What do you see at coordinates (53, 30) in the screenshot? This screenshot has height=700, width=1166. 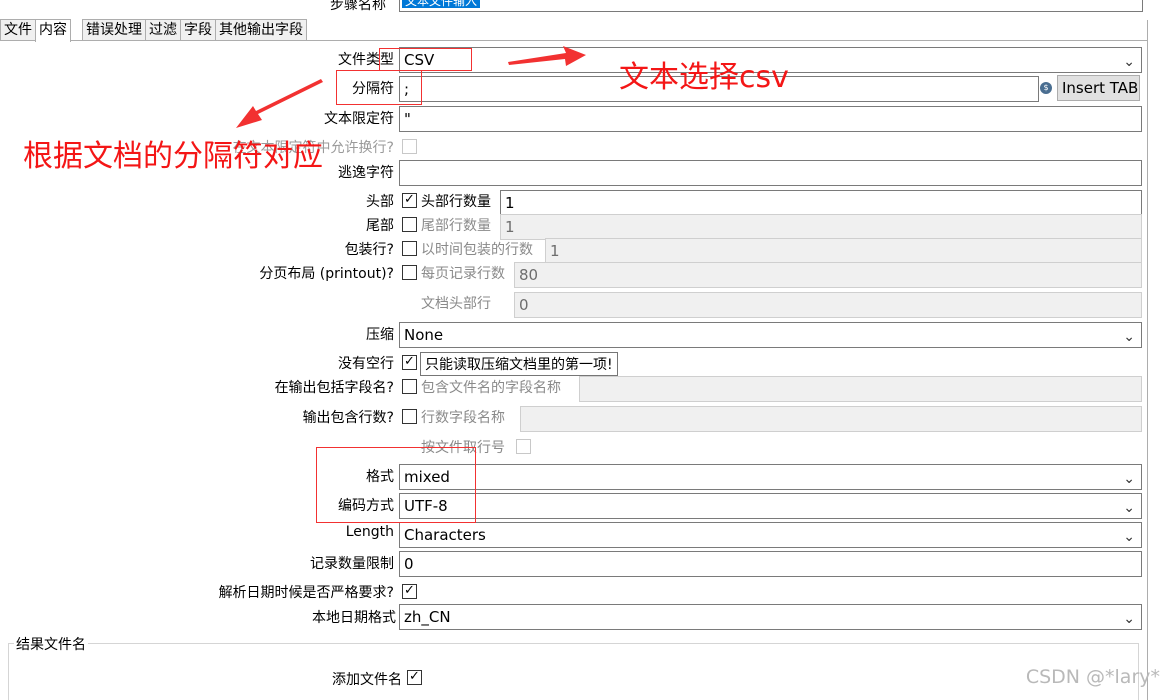 I see `tab-content: 内容` at bounding box center [53, 30].